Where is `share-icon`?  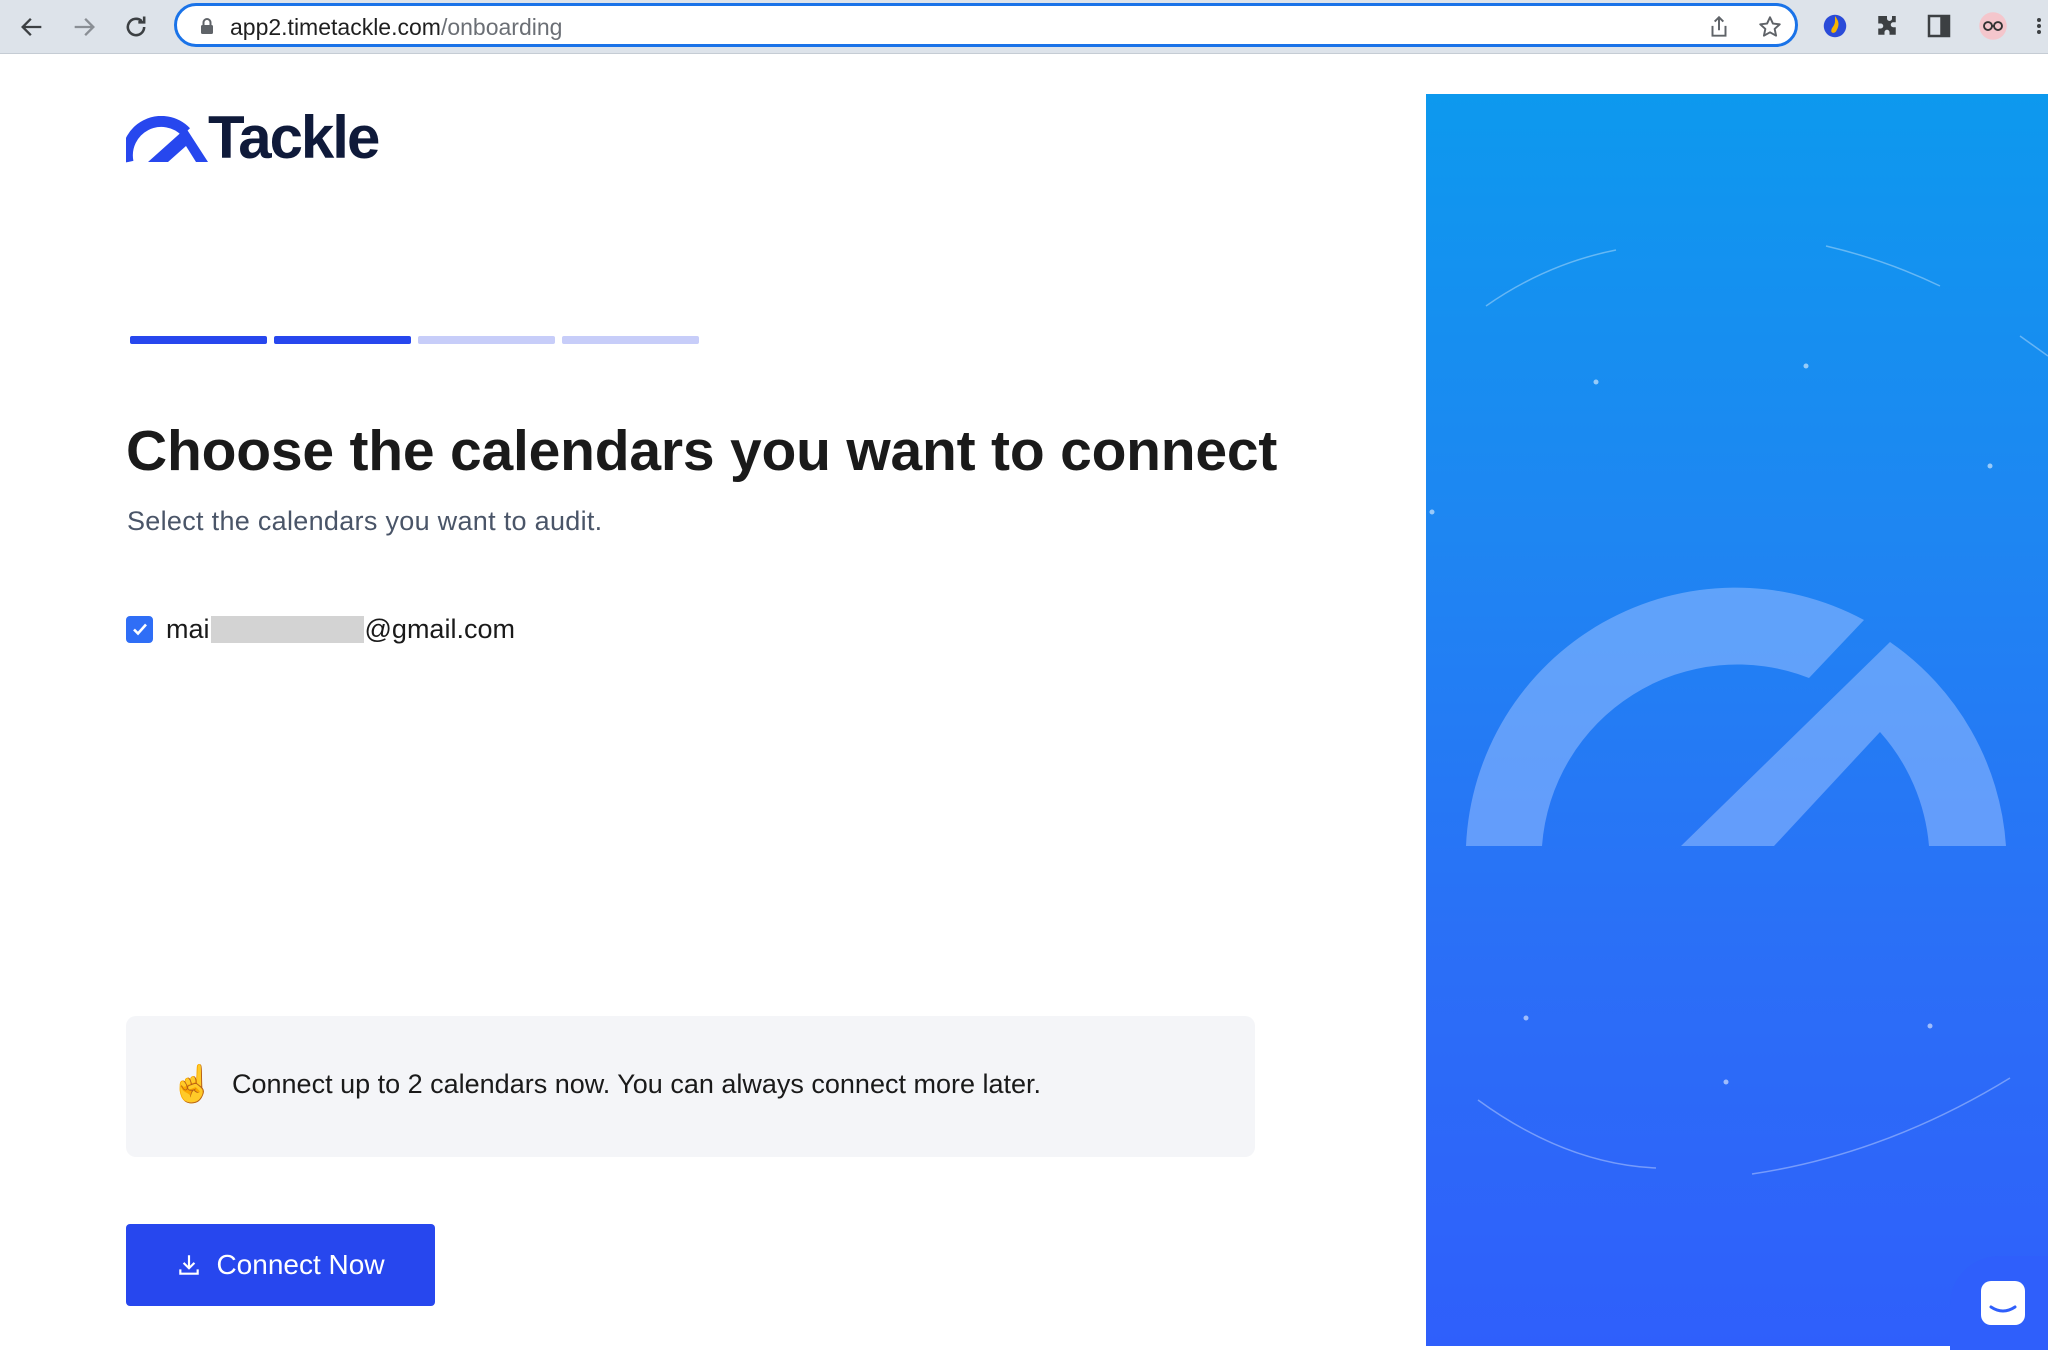 share-icon is located at coordinates (1719, 27).